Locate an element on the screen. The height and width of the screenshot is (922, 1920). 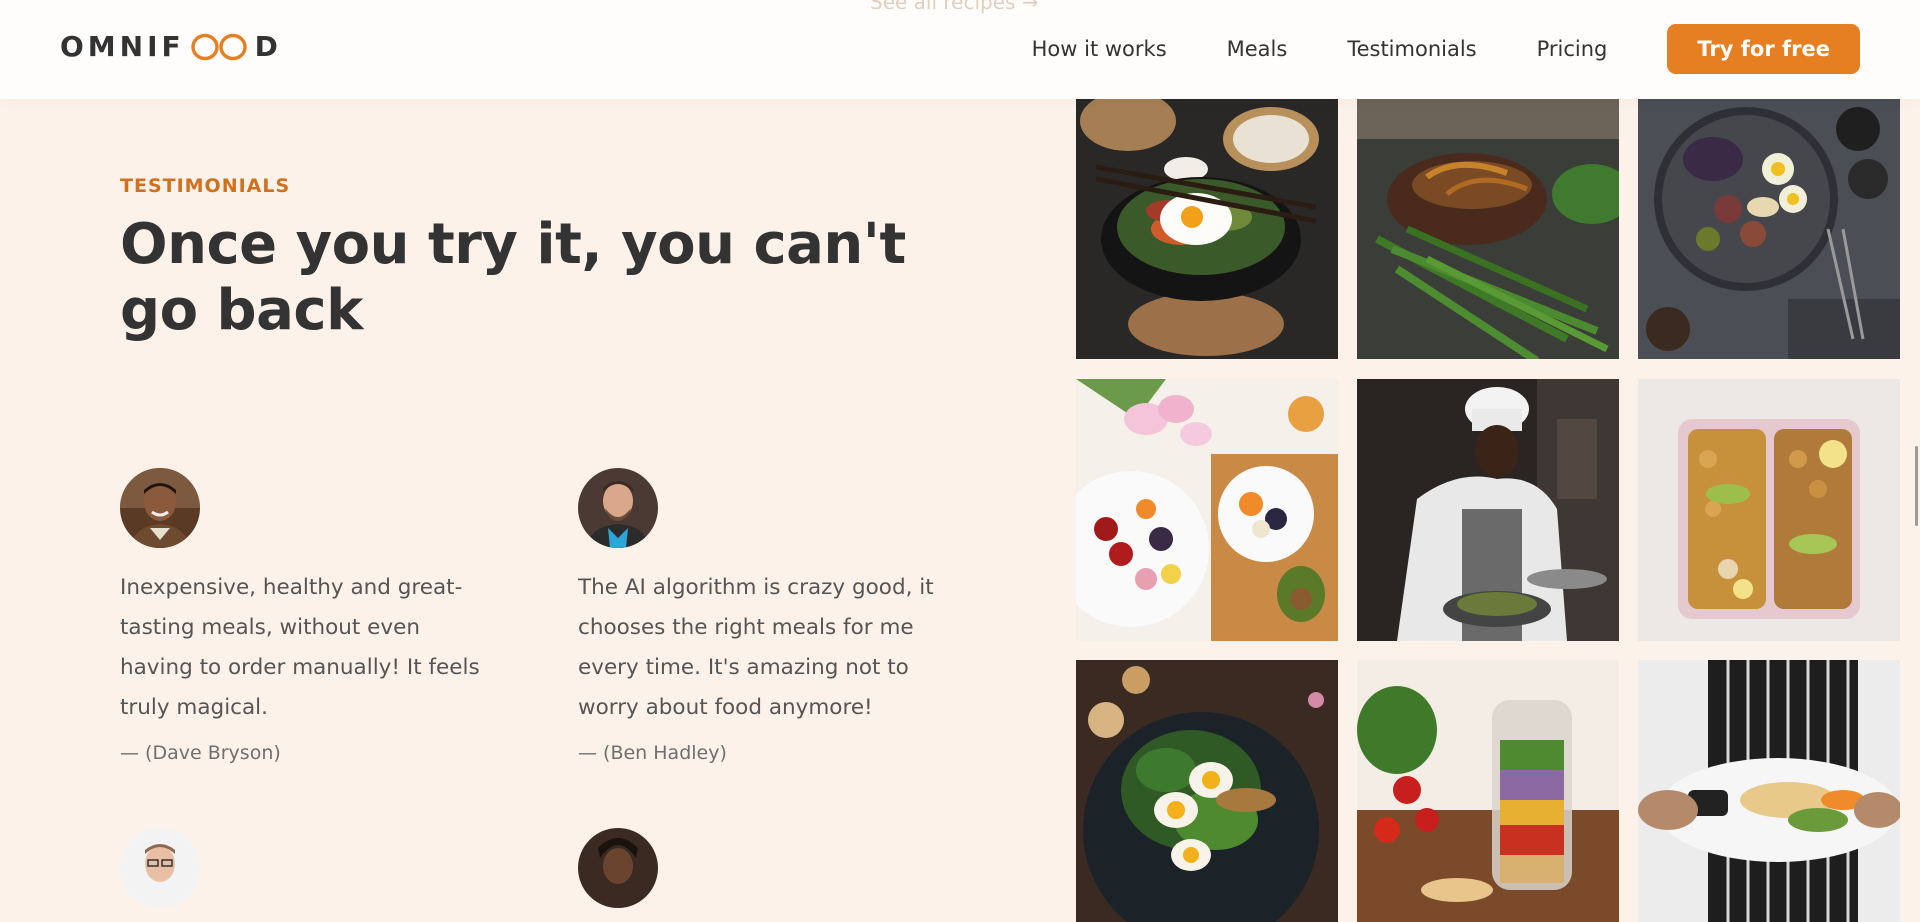
infinity-logo-icon is located at coordinates (220, 47).